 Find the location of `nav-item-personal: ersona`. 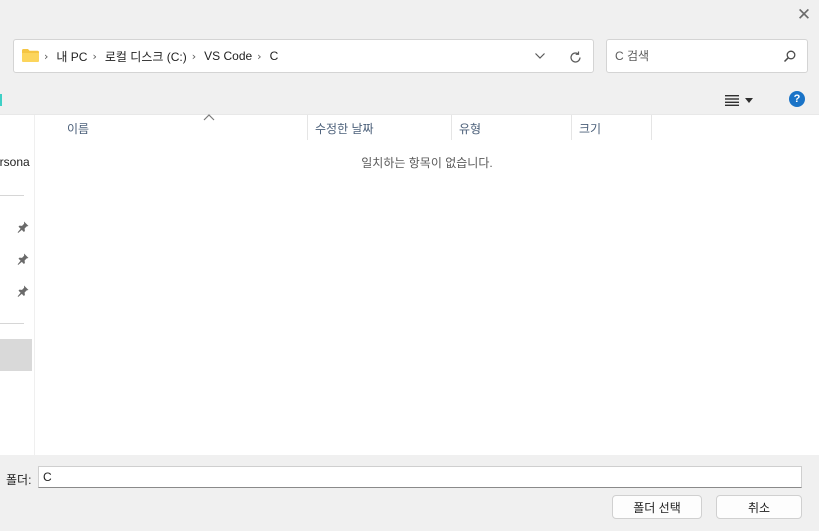

nav-item-personal: ersona is located at coordinates (15, 162).